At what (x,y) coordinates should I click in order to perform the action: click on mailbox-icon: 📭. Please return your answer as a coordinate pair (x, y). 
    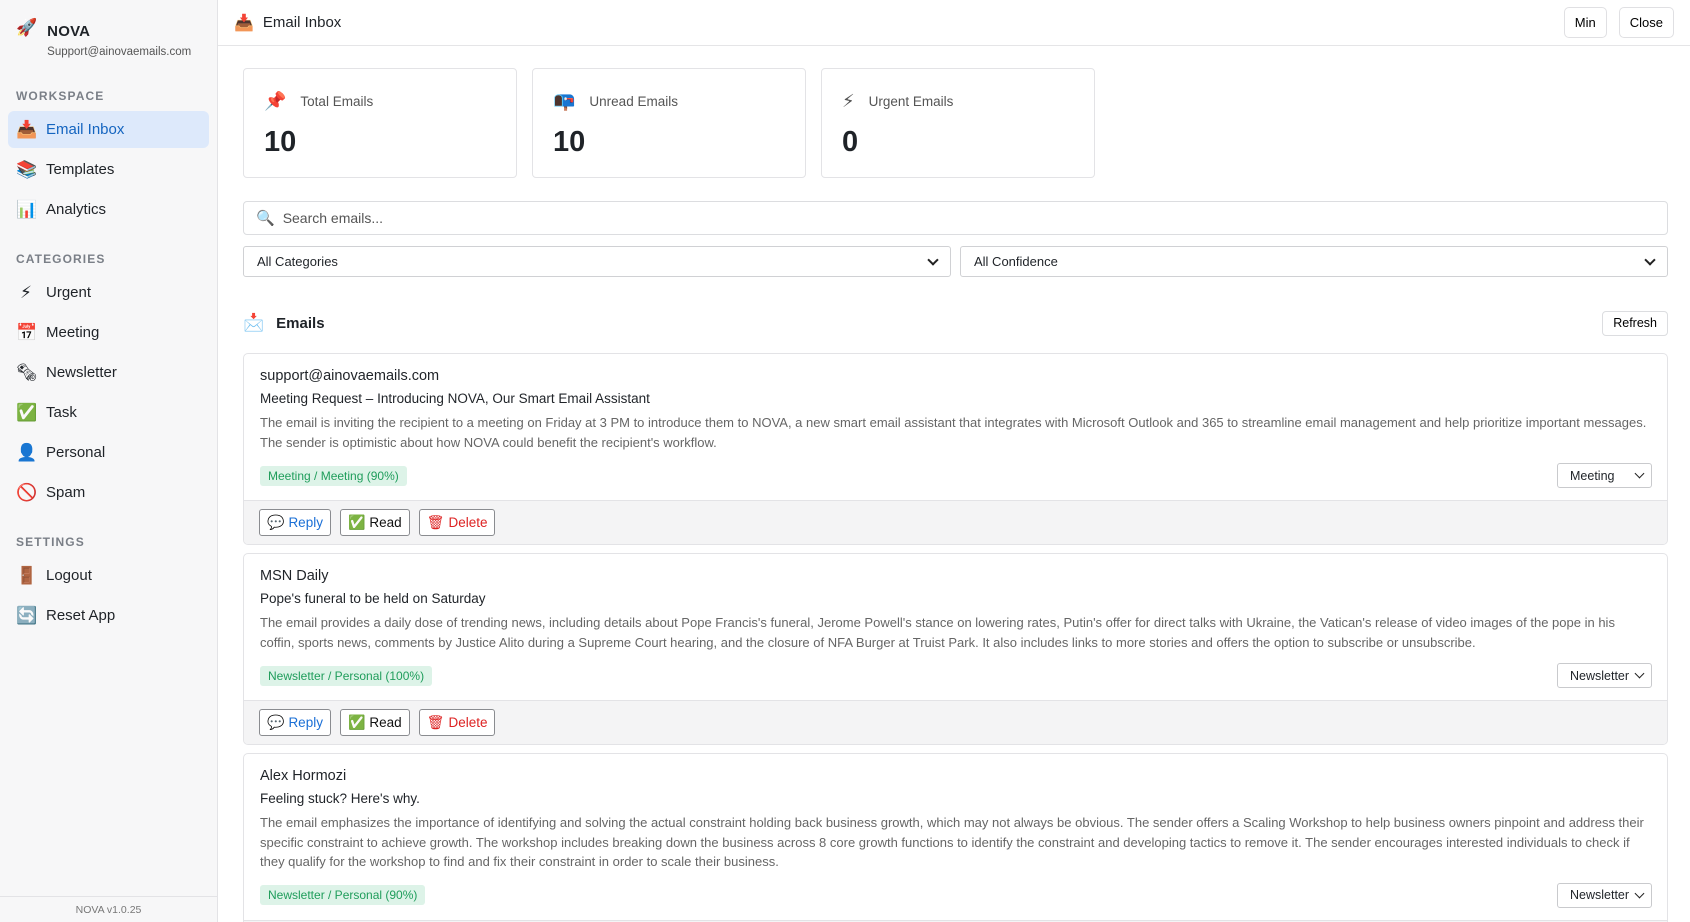
    Looking at the image, I should click on (564, 101).